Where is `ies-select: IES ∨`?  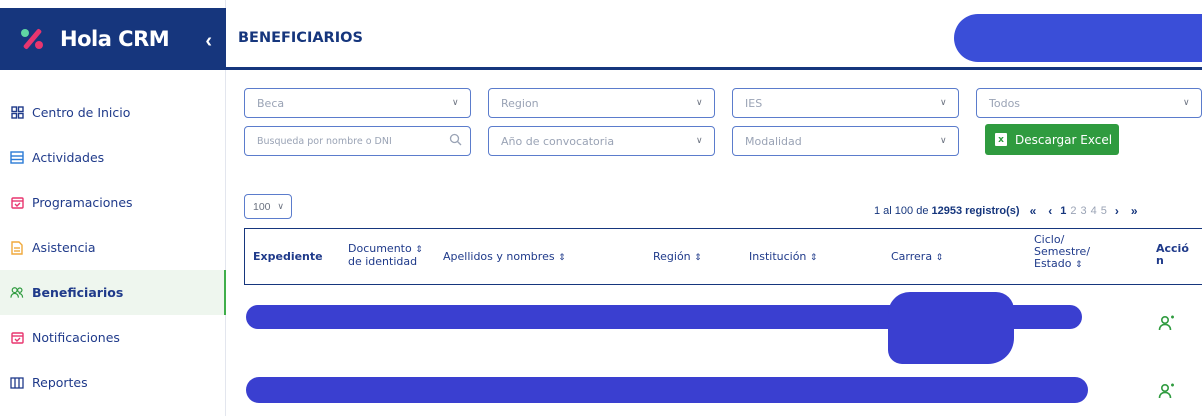 ies-select: IES ∨ is located at coordinates (845, 103).